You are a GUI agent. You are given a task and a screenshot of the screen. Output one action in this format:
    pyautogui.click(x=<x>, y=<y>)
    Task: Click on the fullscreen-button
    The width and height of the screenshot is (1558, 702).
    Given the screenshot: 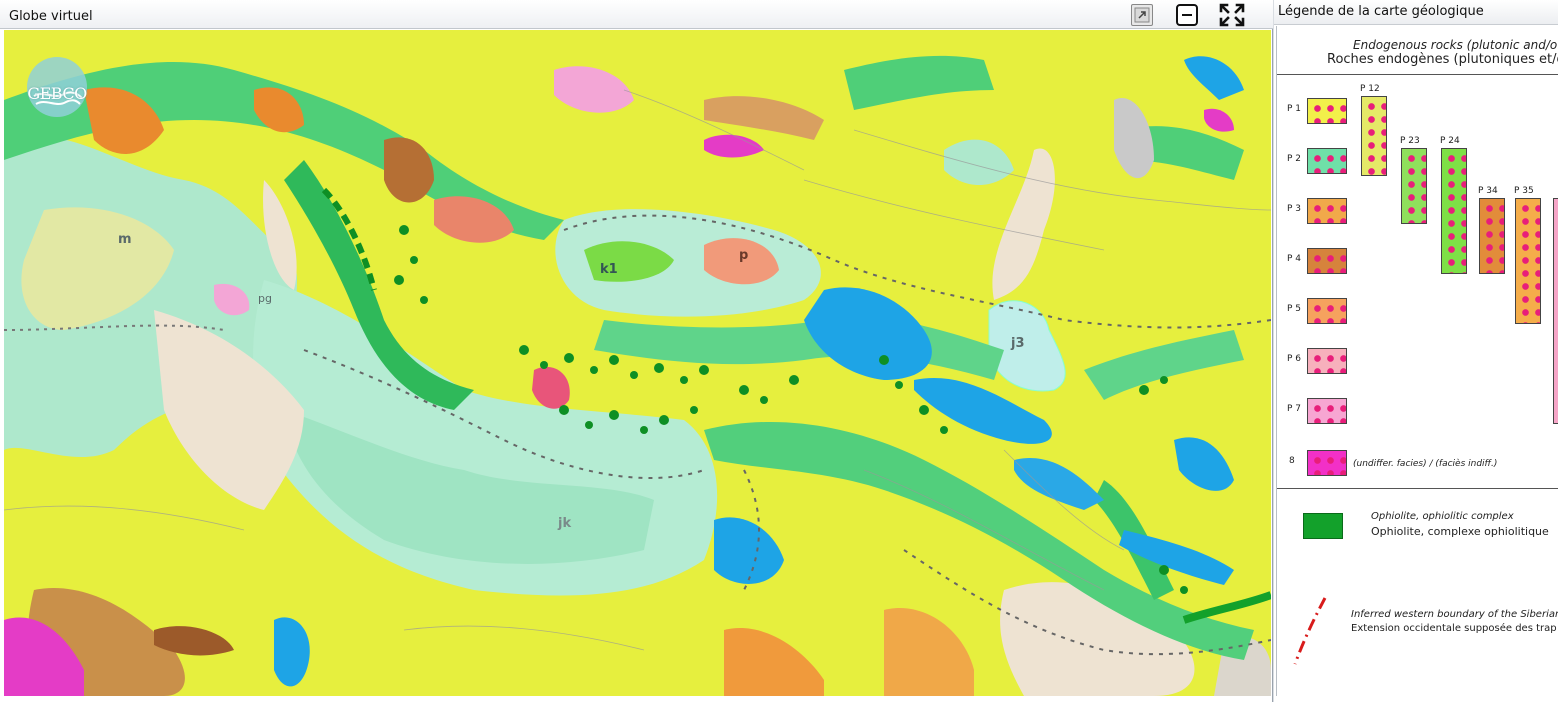 What is the action you would take?
    pyautogui.click(x=1232, y=15)
    